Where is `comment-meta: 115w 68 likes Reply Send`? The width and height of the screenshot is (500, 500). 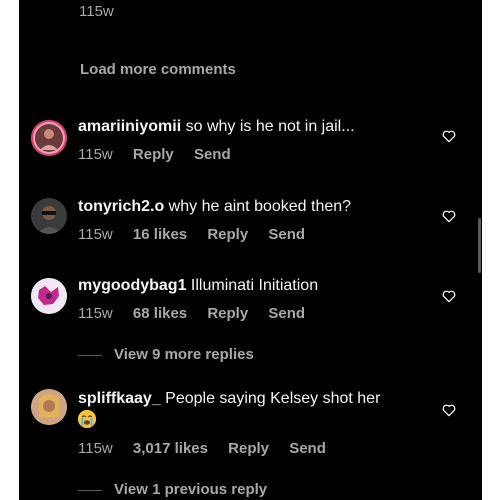
comment-meta: 115w 68 likes Reply Send is located at coordinates (199, 313).